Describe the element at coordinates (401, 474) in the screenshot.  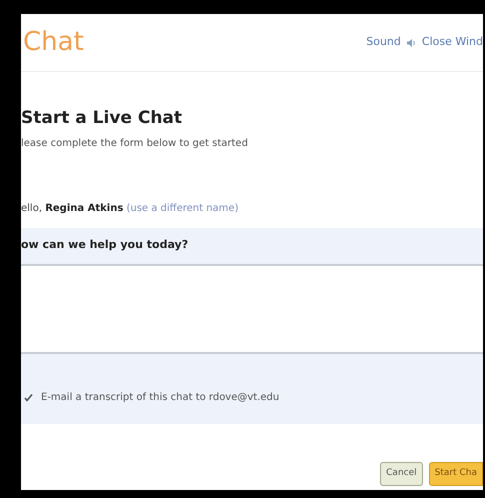
I see `cancel-button: Cancel` at that location.